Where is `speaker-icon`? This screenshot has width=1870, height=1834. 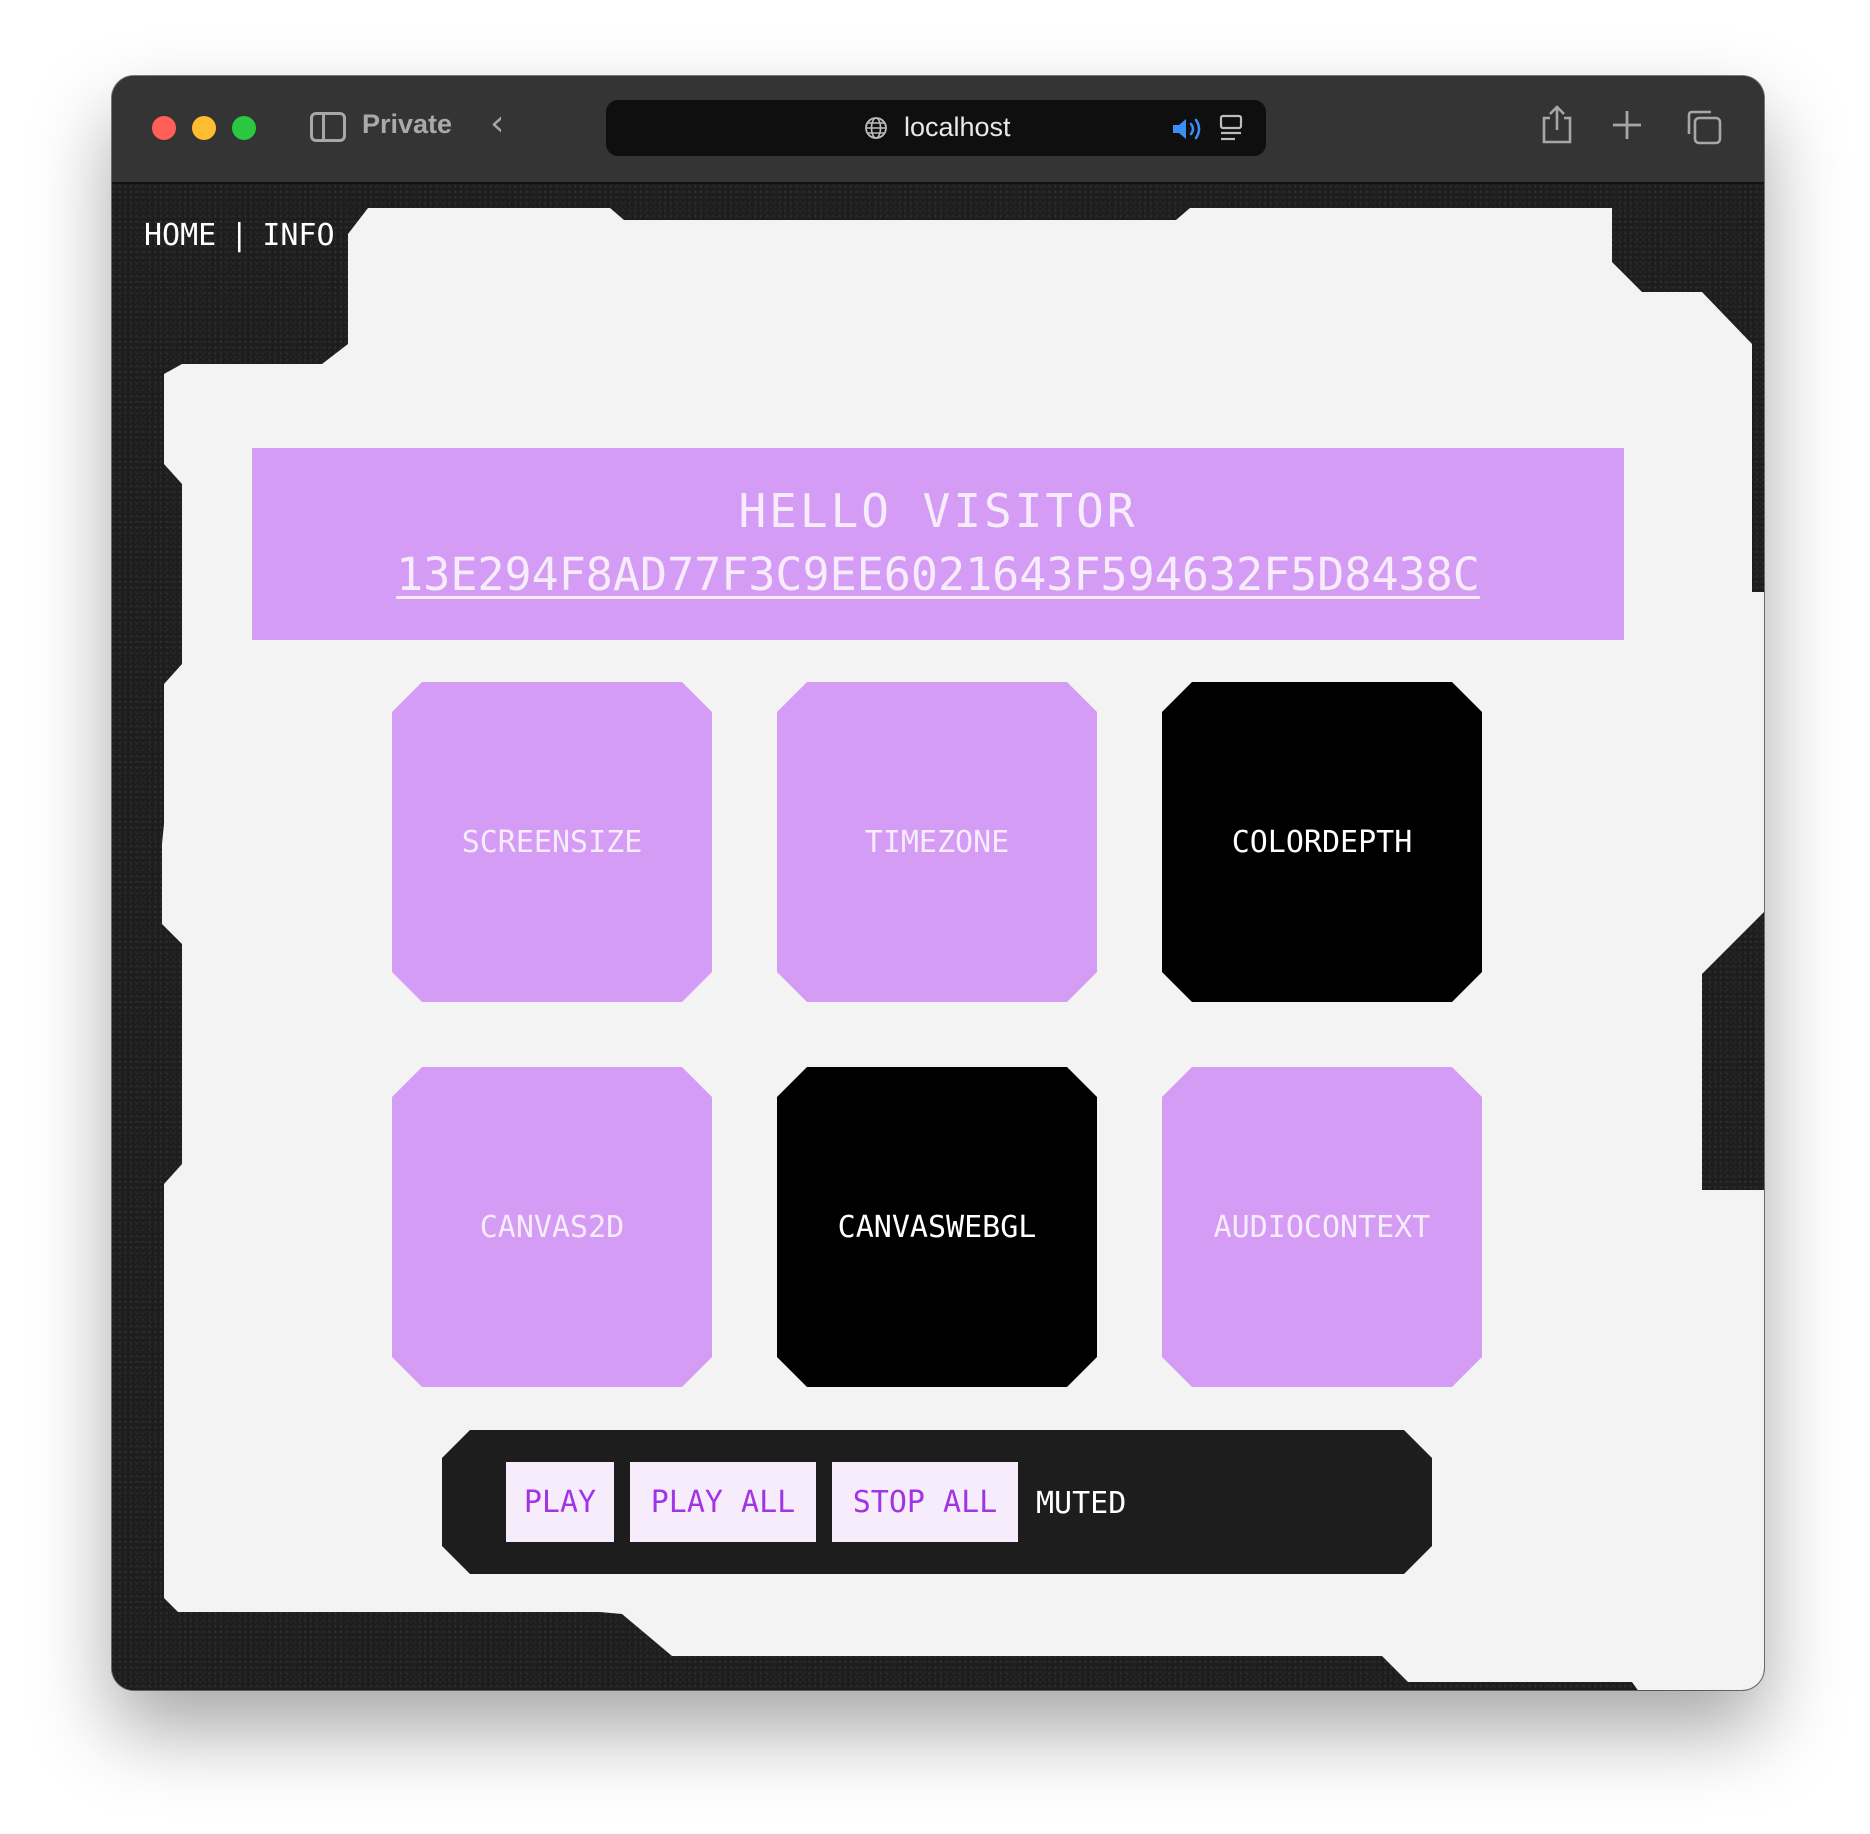 speaker-icon is located at coordinates (1188, 129).